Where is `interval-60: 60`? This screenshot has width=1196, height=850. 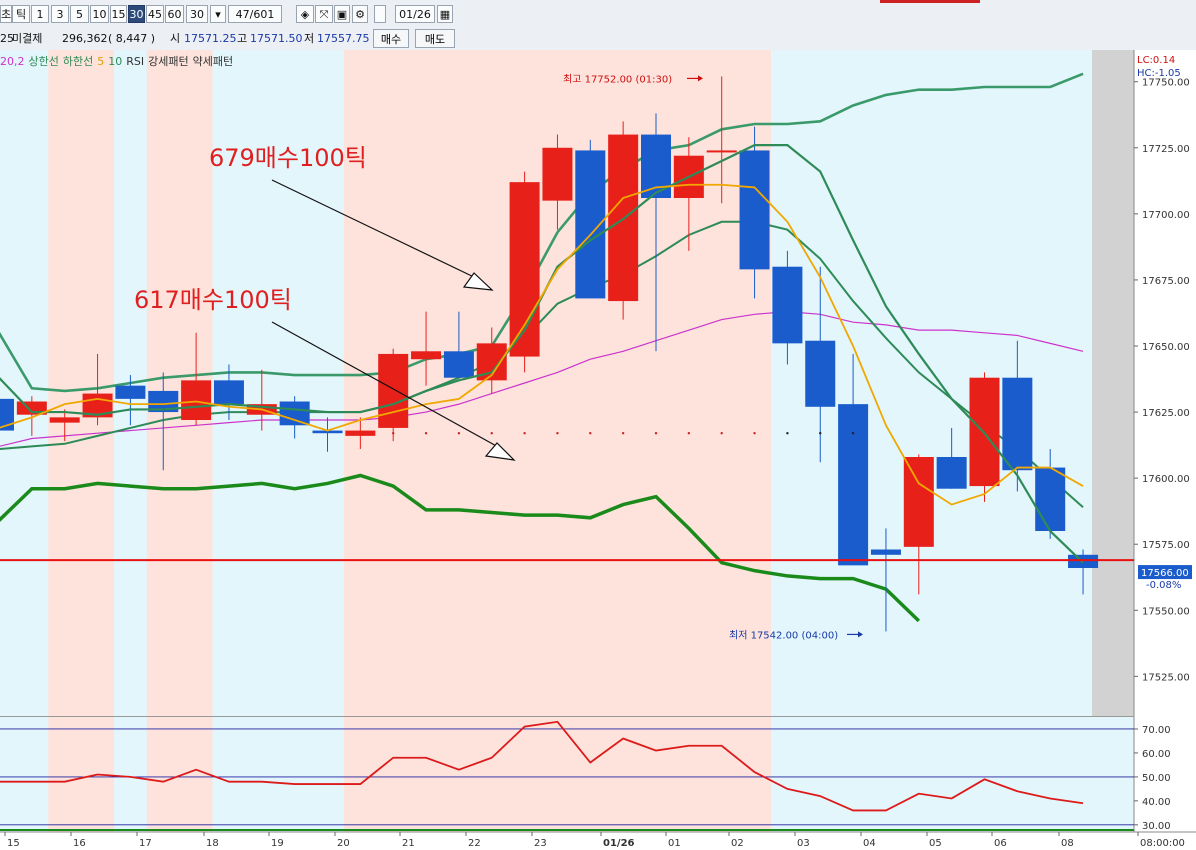 interval-60: 60 is located at coordinates (174, 14).